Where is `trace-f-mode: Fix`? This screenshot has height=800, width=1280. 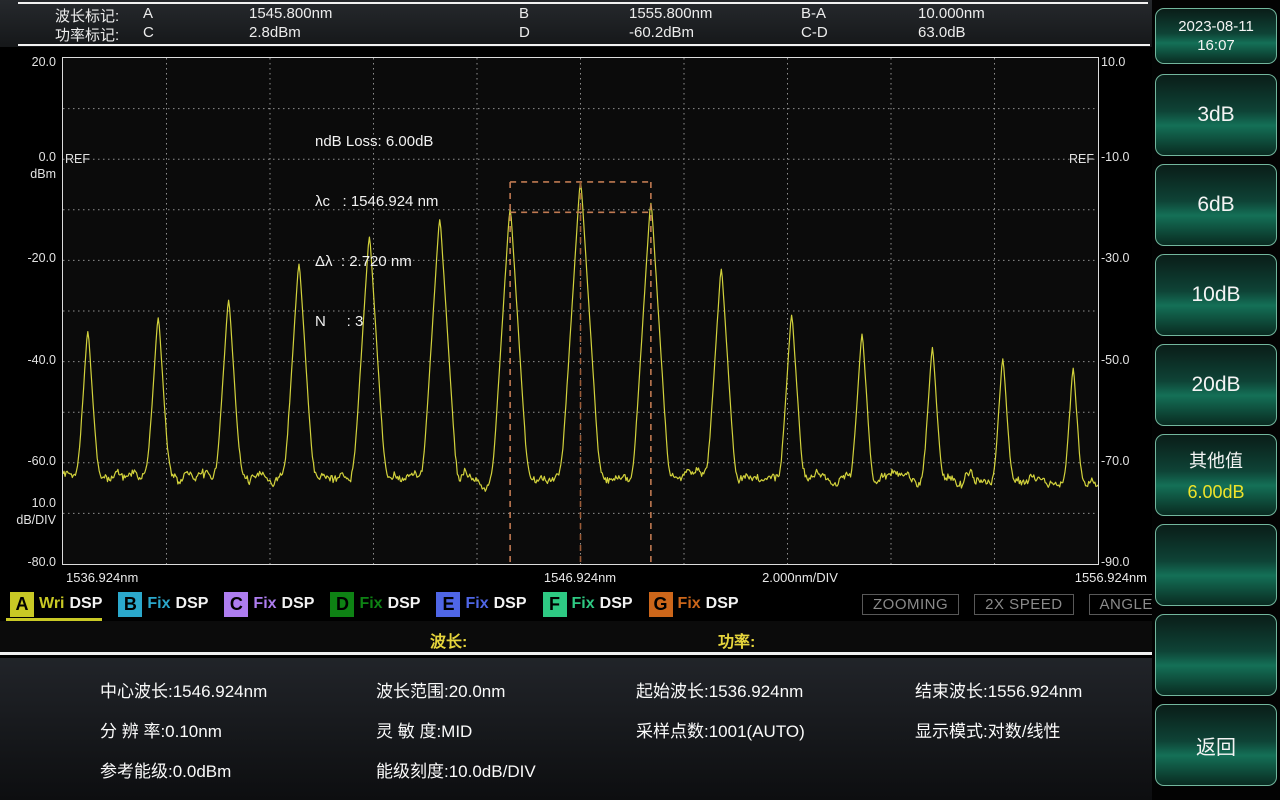
trace-f-mode: Fix is located at coordinates (583, 603).